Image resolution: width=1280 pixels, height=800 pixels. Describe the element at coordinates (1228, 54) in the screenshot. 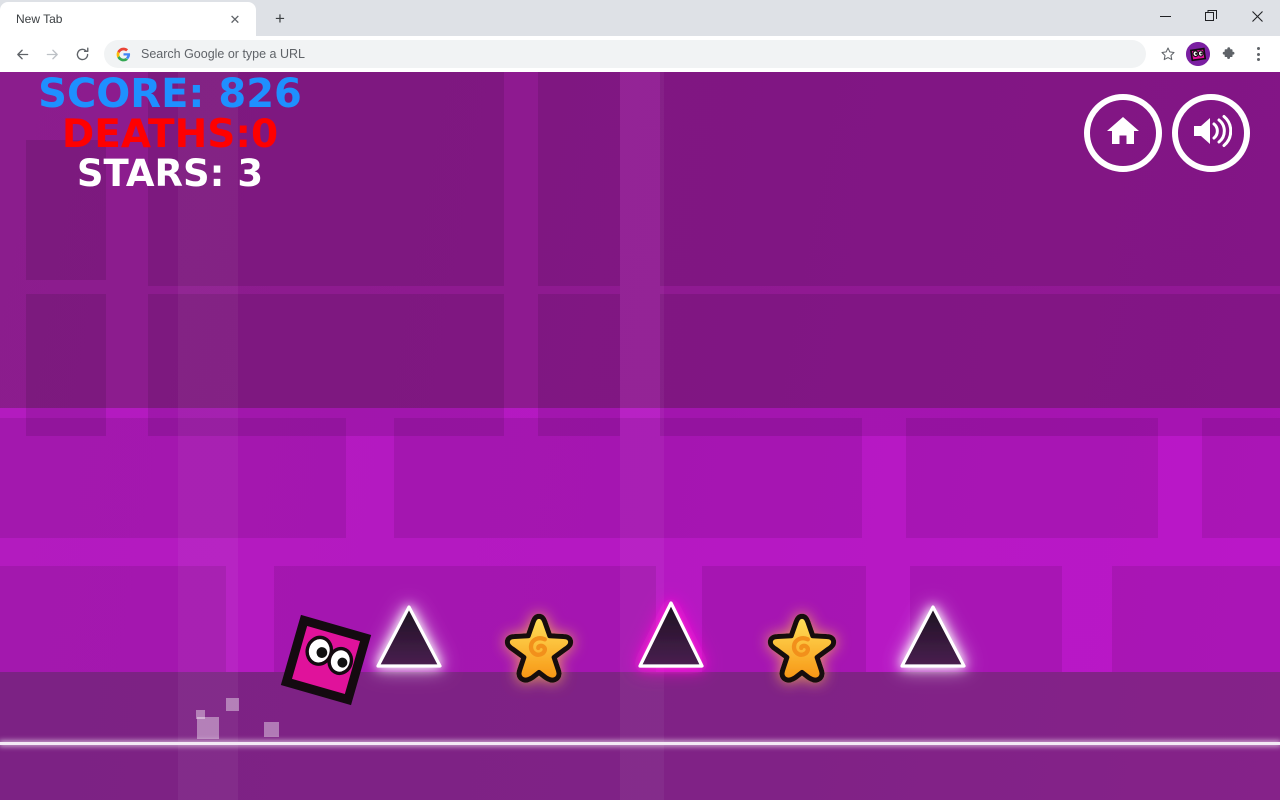

I see `extensions-puzzle-icon` at that location.